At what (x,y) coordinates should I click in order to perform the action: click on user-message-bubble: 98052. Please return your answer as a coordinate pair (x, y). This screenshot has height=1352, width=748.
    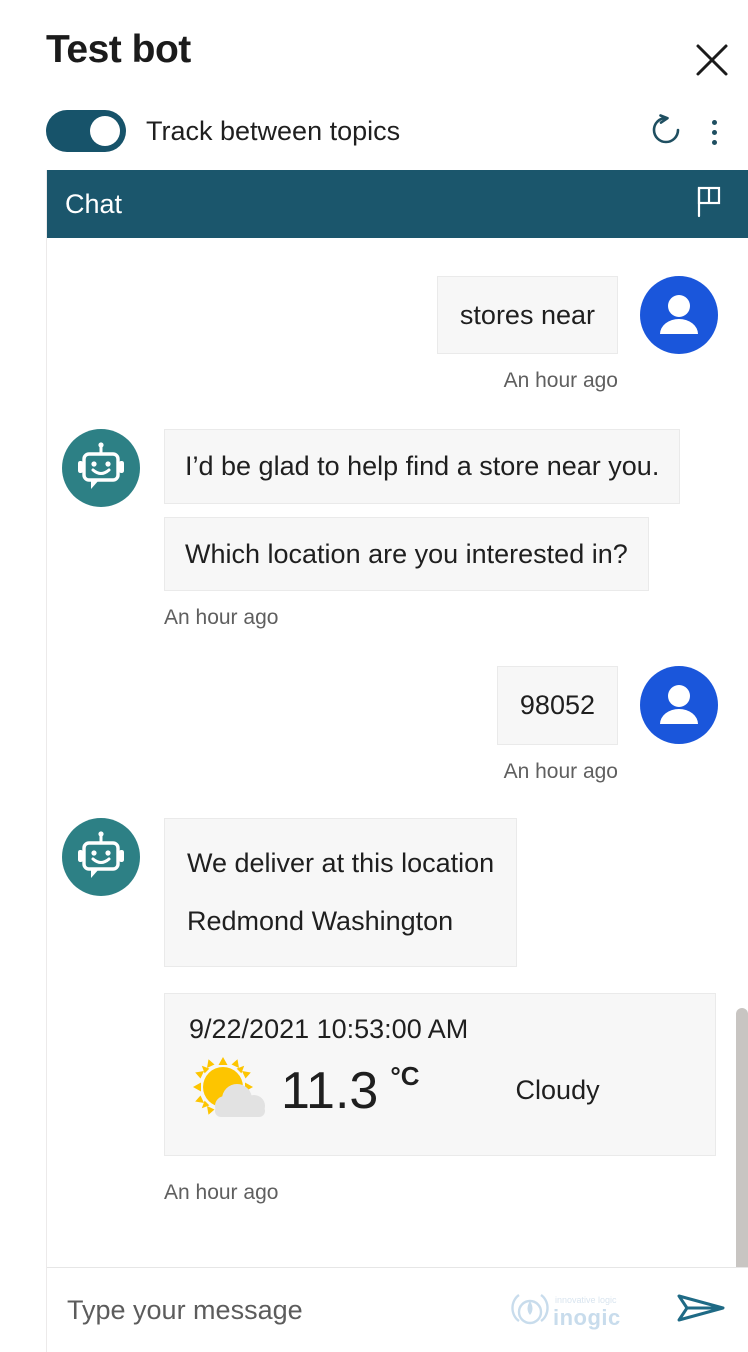
    Looking at the image, I should click on (557, 705).